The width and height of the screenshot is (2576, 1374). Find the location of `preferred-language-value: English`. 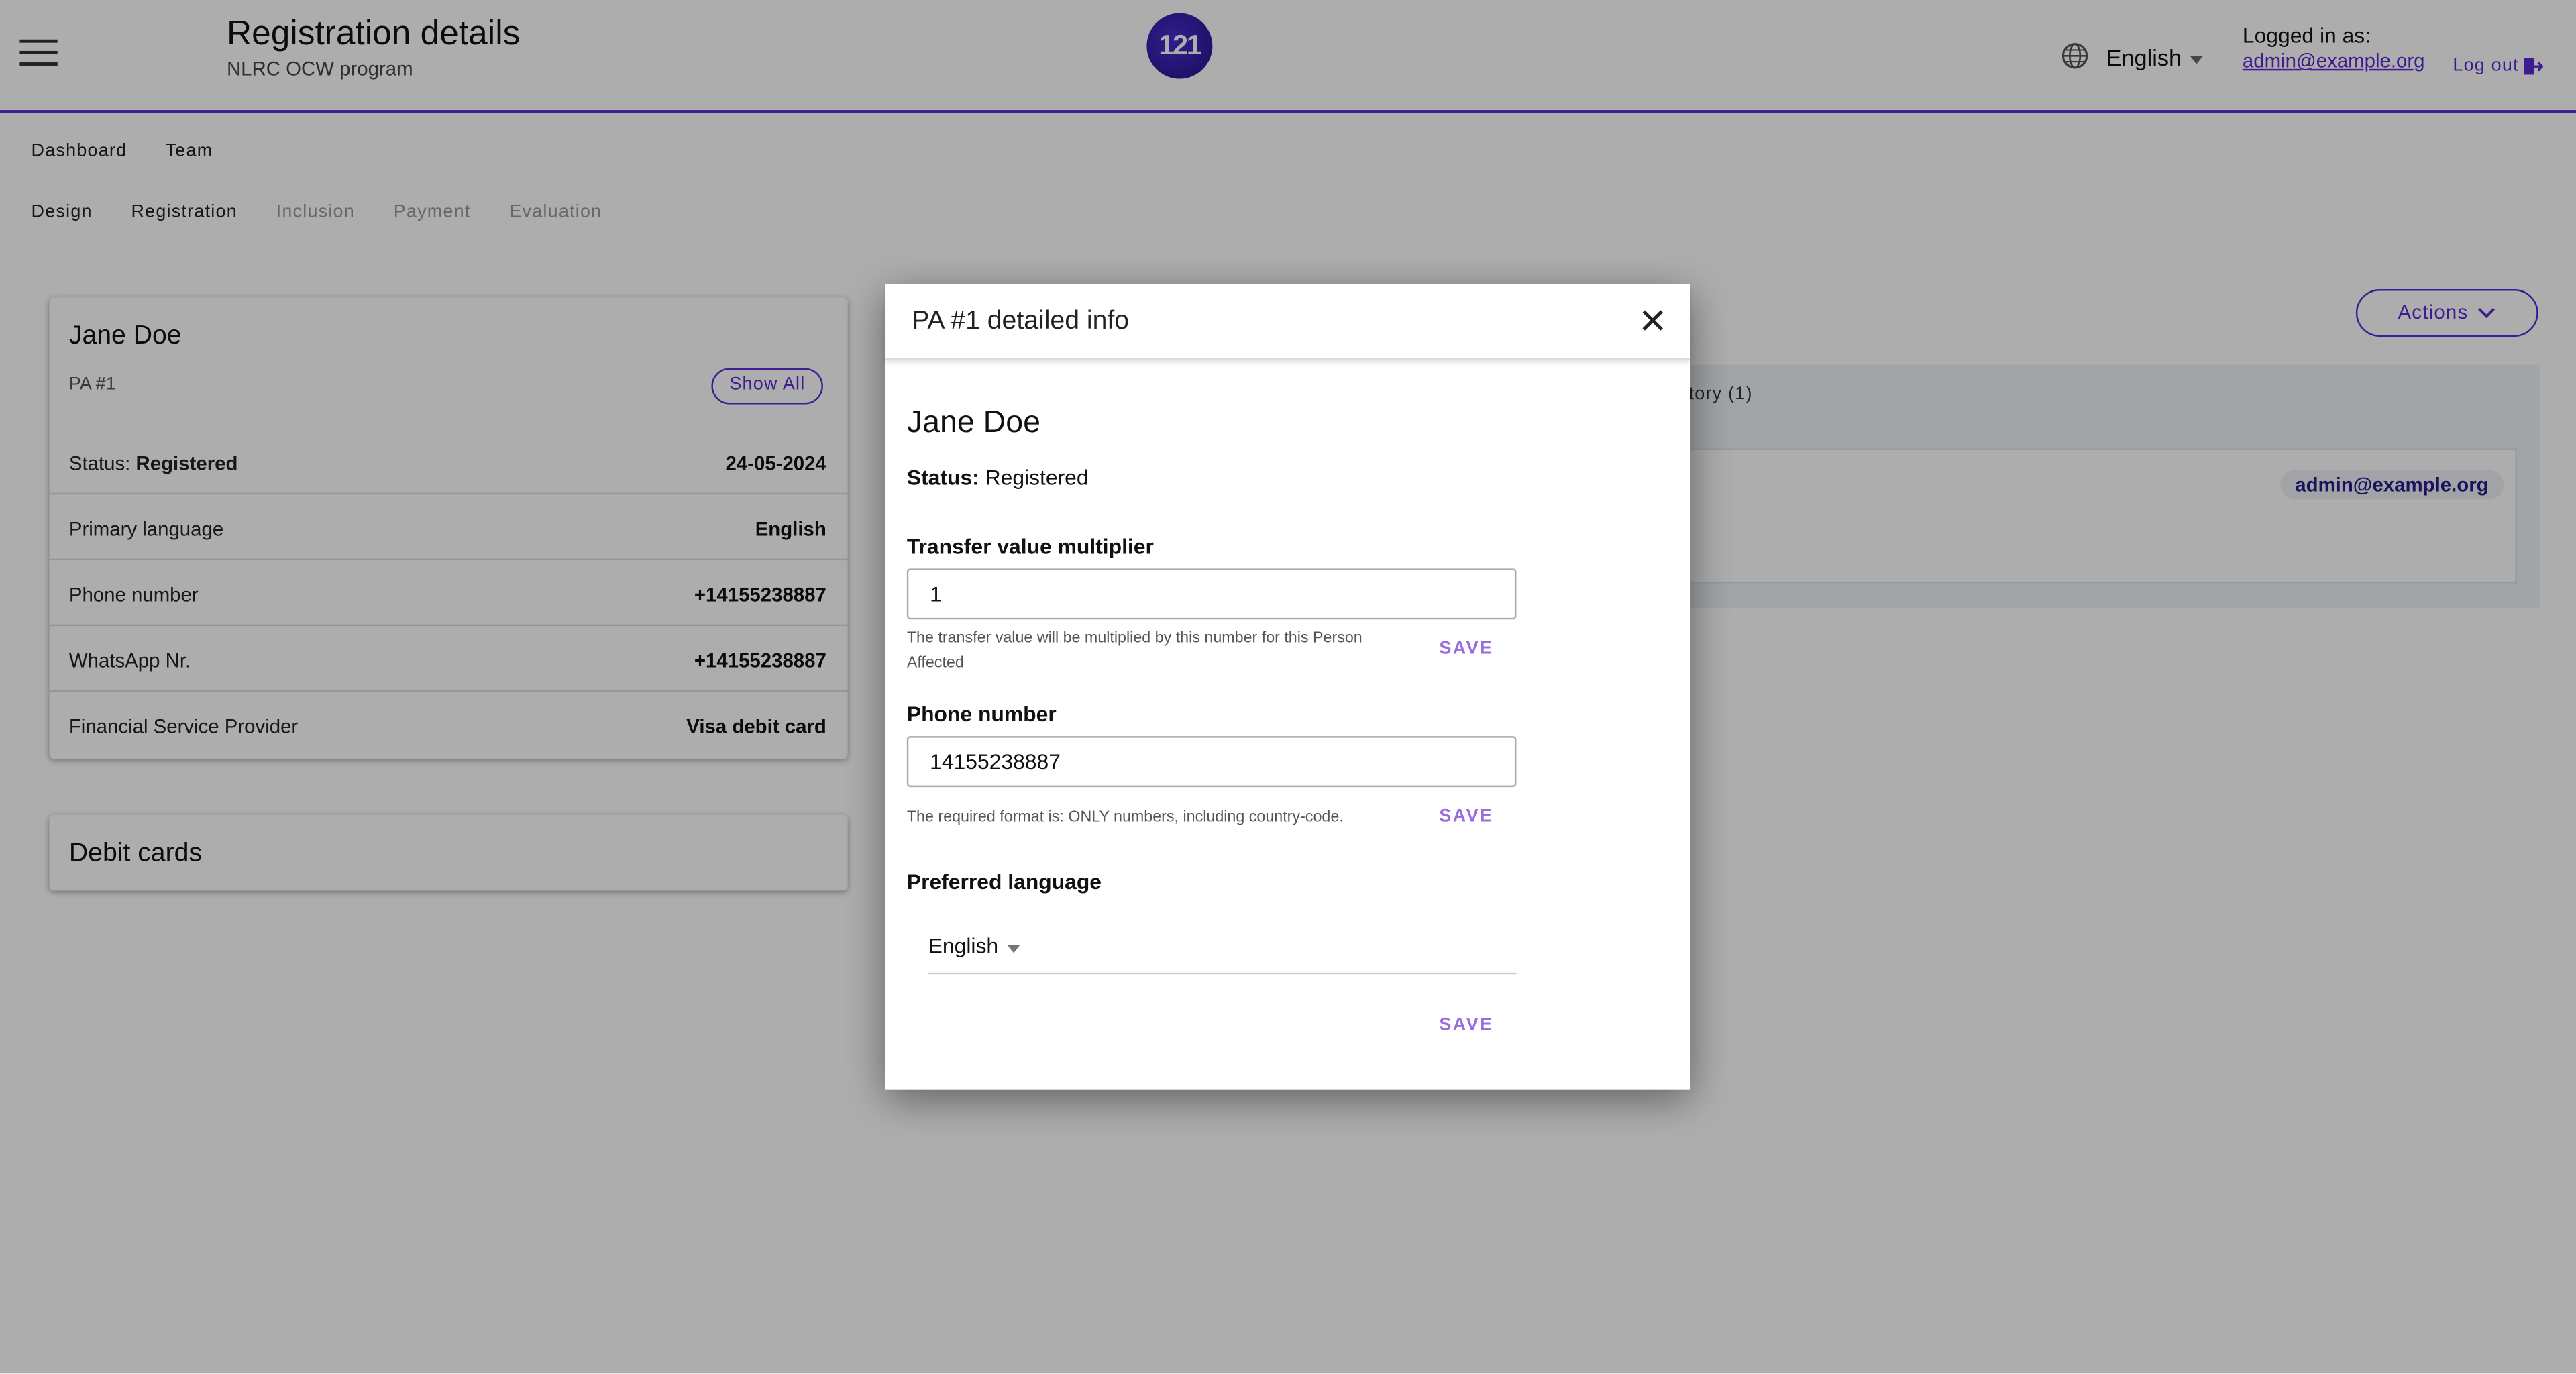

preferred-language-value: English is located at coordinates (963, 946).